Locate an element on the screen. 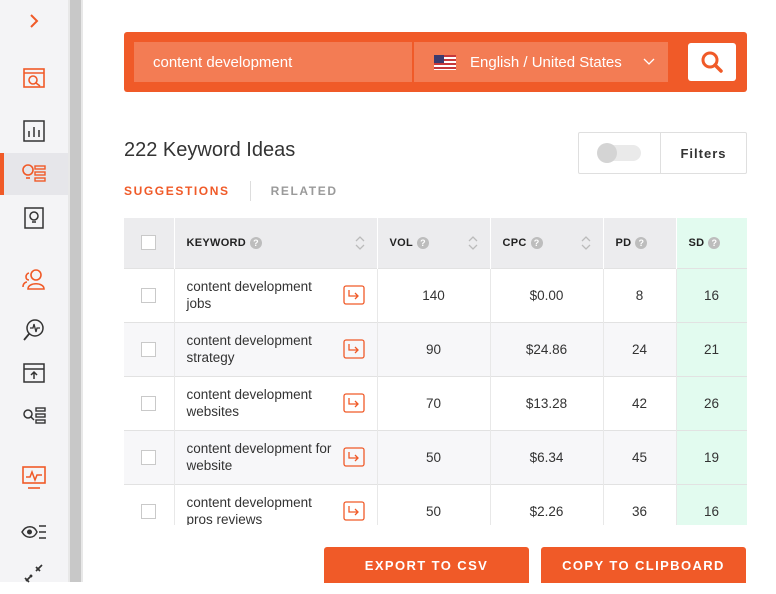  content-ideas-icon is located at coordinates (34, 218).